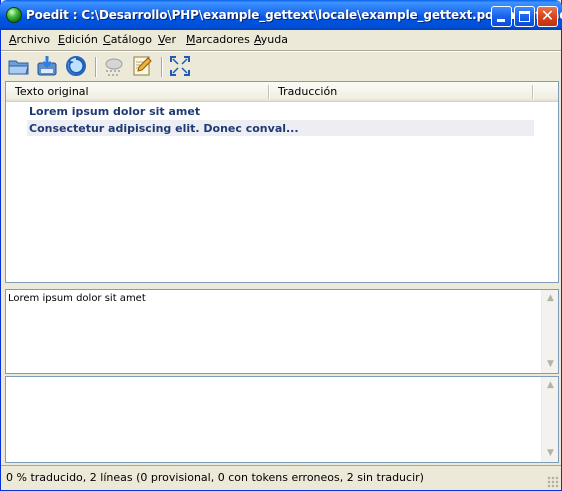 The image size is (562, 491). I want to click on maximize-icon, so click(524, 16).